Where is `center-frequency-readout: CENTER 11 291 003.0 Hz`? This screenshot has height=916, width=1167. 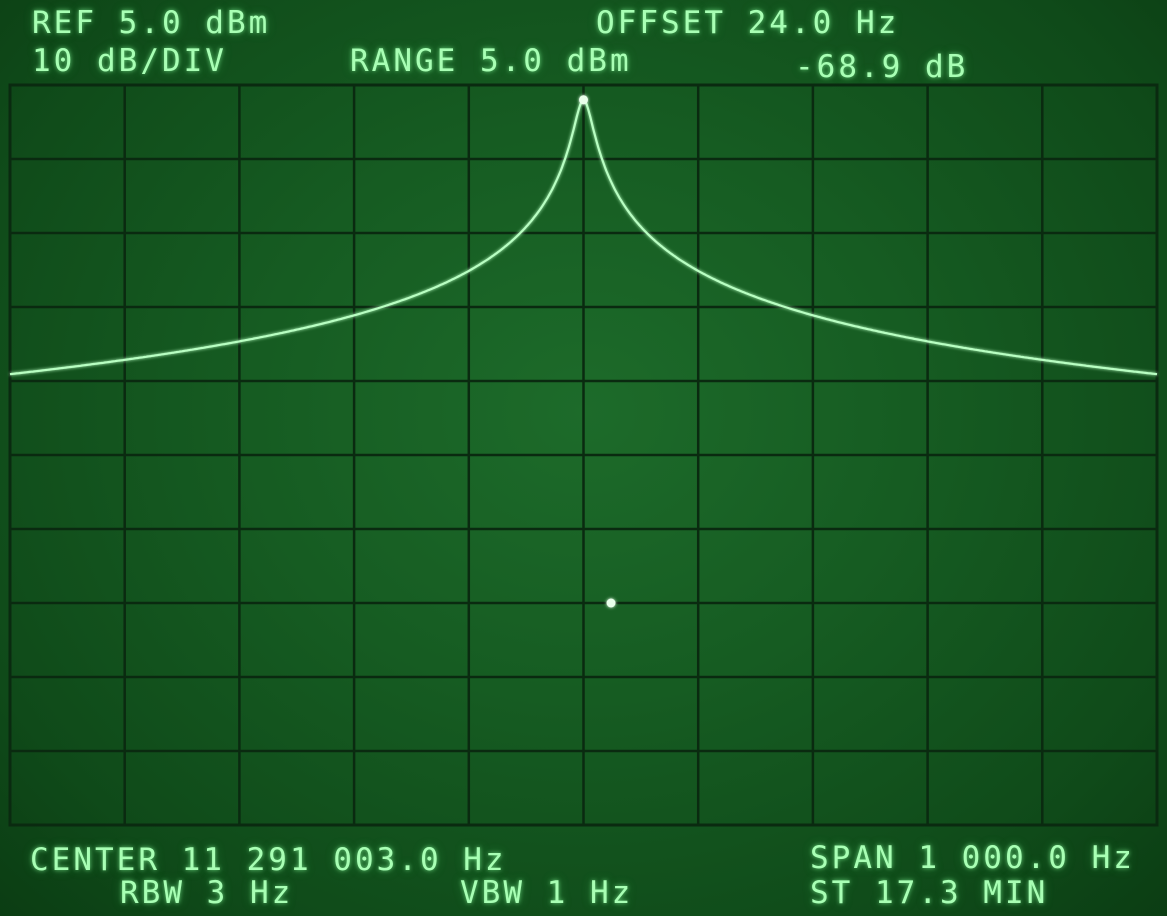 center-frequency-readout: CENTER 11 291 003.0 Hz is located at coordinates (268, 860).